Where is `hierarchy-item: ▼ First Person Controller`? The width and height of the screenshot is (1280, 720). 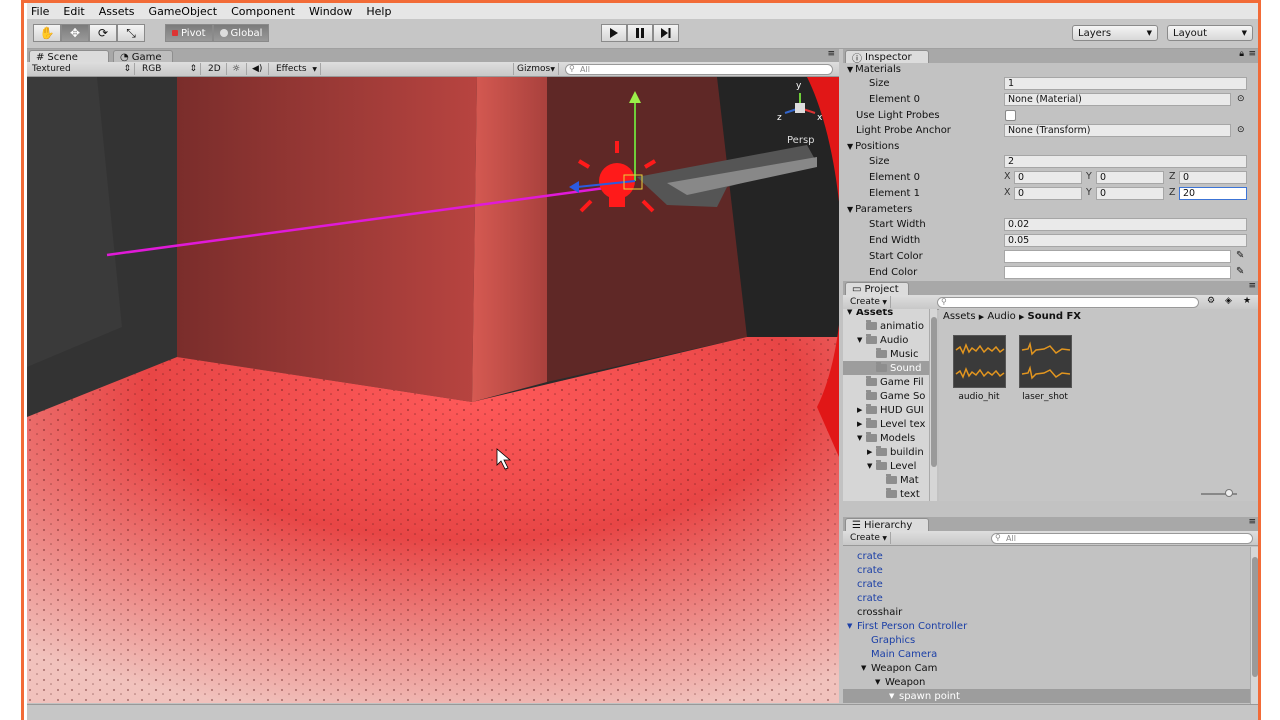 hierarchy-item: ▼ First Person Controller is located at coordinates (1046, 626).